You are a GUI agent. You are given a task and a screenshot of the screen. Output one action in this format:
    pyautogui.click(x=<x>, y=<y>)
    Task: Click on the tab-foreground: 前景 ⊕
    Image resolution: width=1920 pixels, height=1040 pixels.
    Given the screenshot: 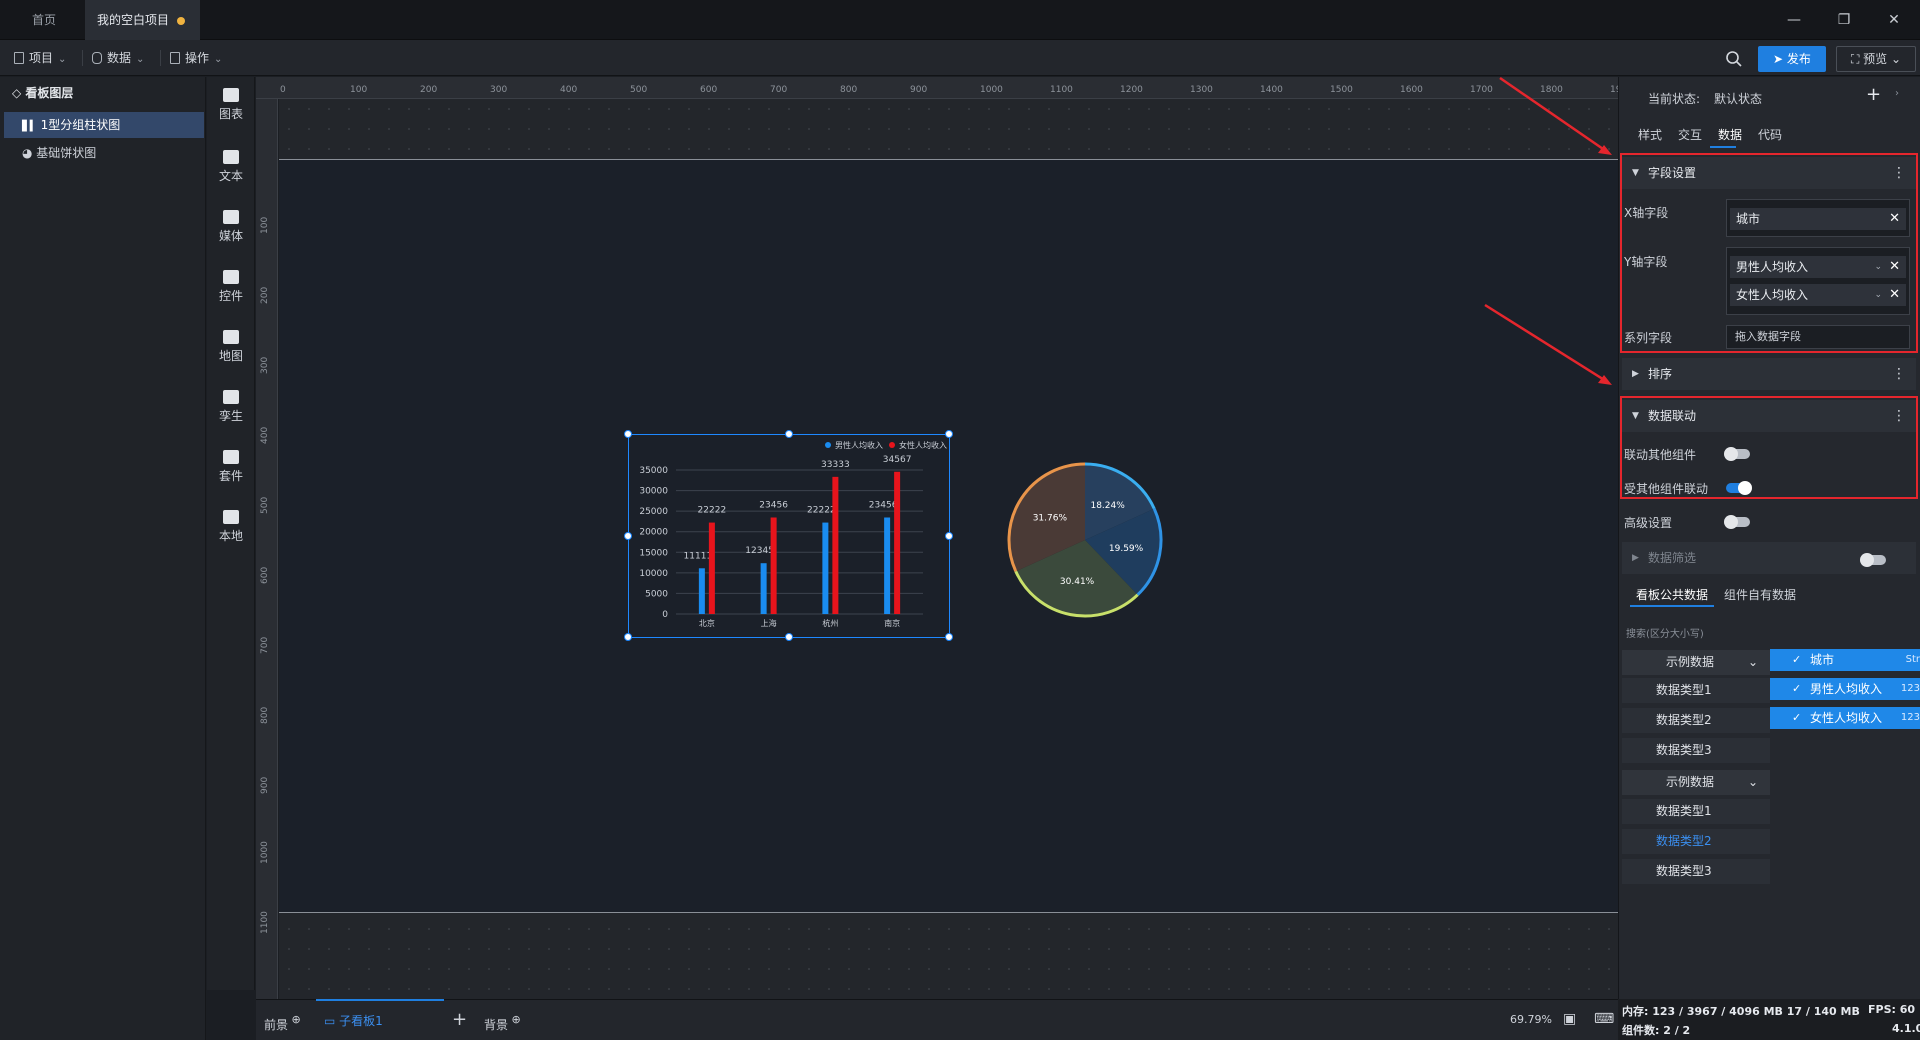 What is the action you would take?
    pyautogui.click(x=282, y=1019)
    